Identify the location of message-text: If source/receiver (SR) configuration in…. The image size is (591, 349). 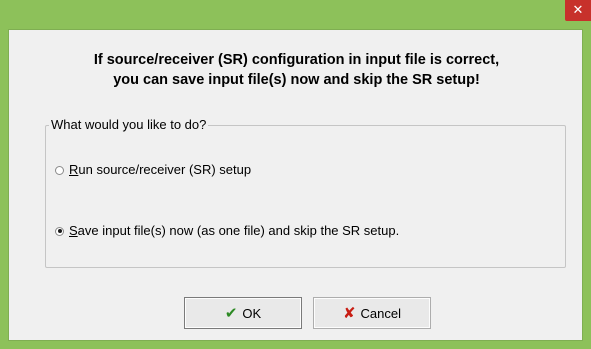
(296, 70).